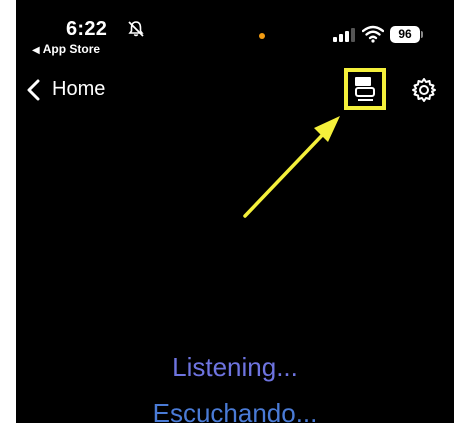 This screenshot has height=423, width=465. What do you see at coordinates (344, 35) in the screenshot?
I see `cellular-signal-icon` at bounding box center [344, 35].